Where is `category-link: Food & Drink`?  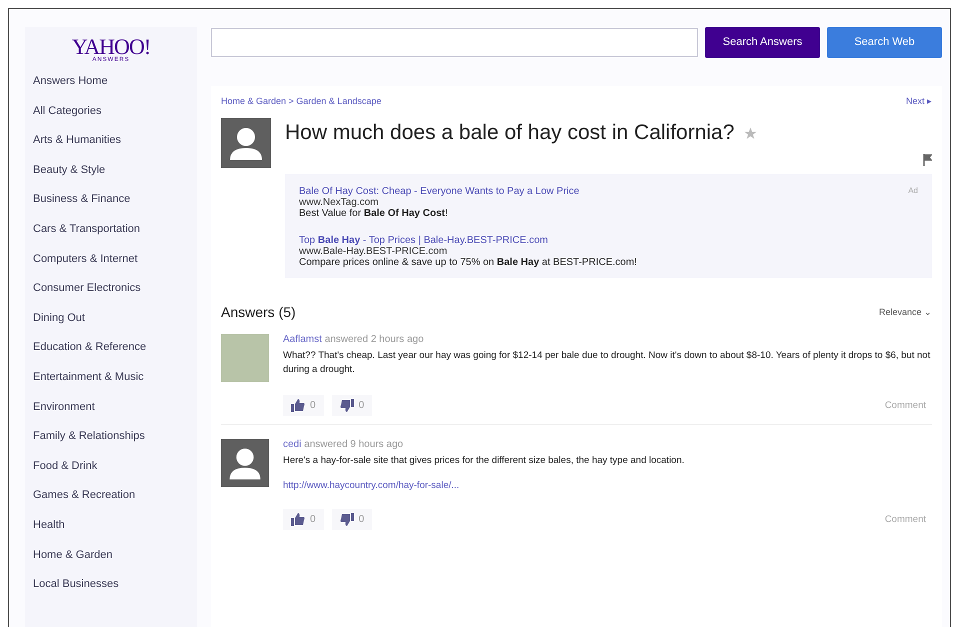
category-link: Food & Drink is located at coordinates (111, 471).